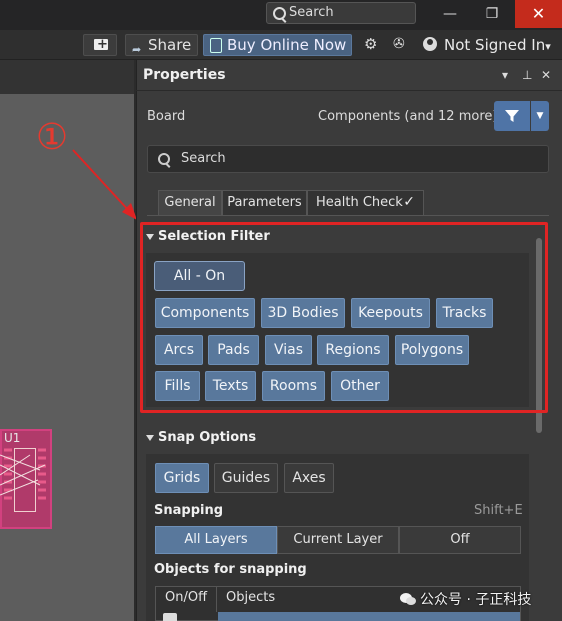  I want to click on buy-online-label: Buy Online Now, so click(287, 45).